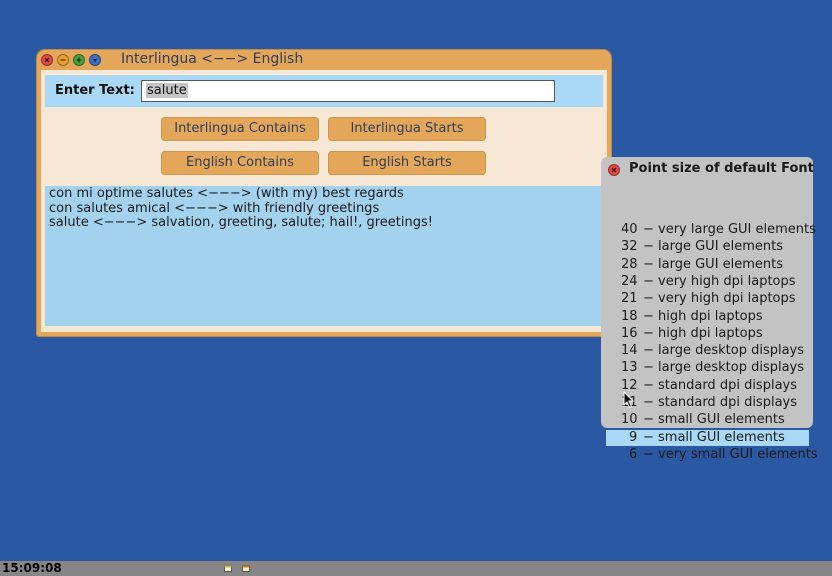  Describe the element at coordinates (629, 281) in the screenshot. I see `option-size: 24` at that location.